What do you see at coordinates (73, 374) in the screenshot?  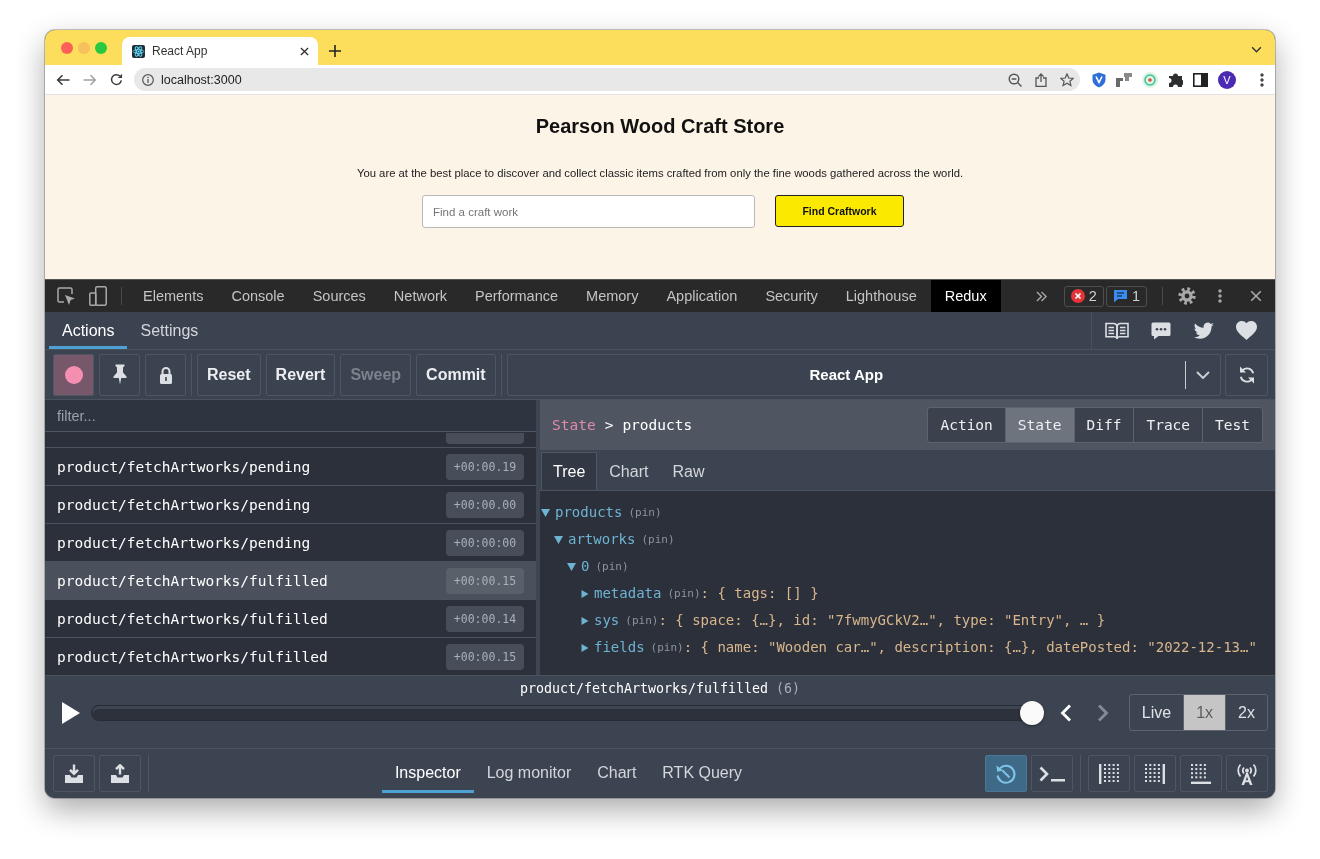 I see `record-button` at bounding box center [73, 374].